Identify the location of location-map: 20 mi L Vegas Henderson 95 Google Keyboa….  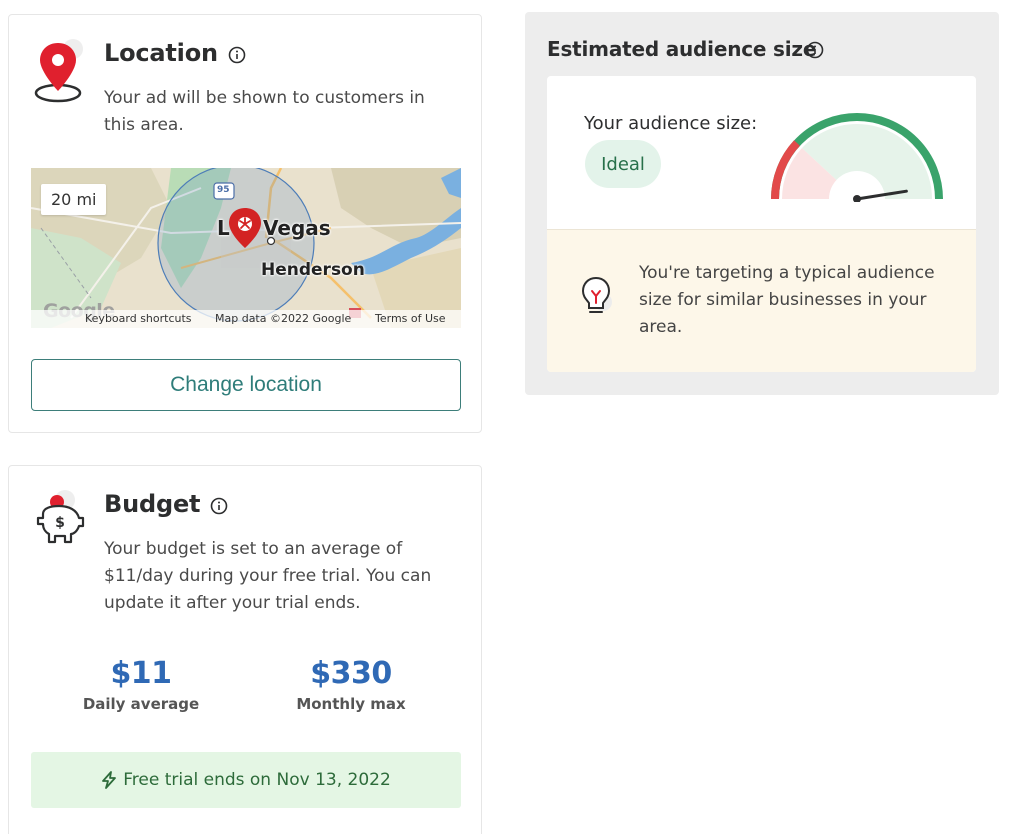
(246, 248).